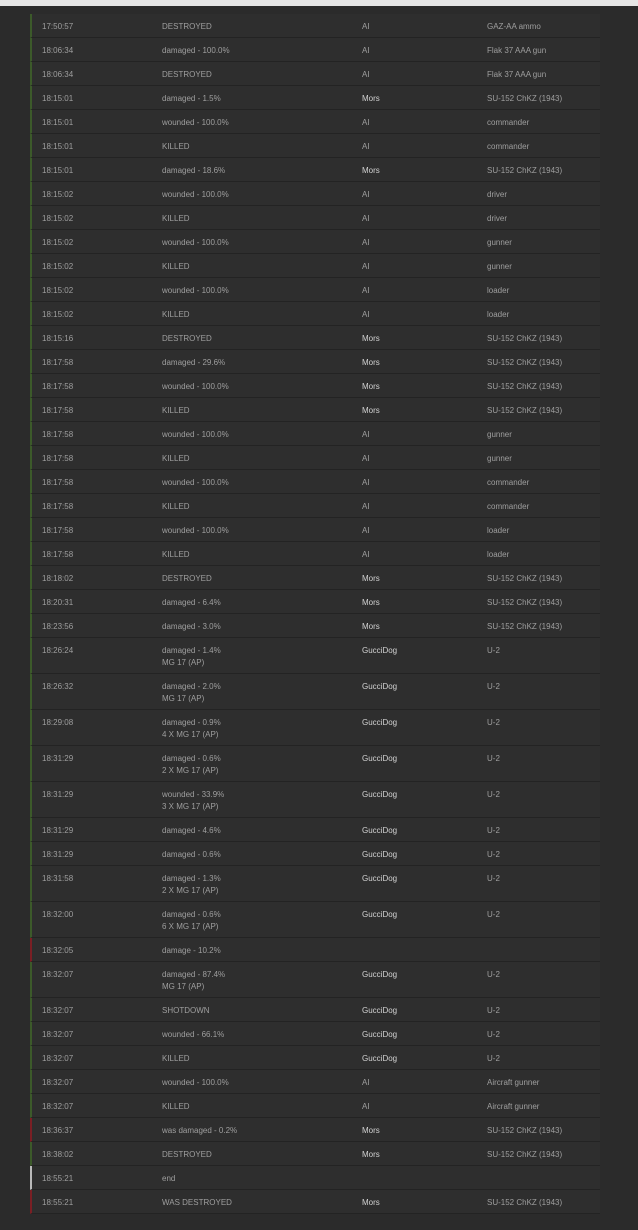 This screenshot has width=638, height=1230. I want to click on event-text: damaged - 18.6%, so click(194, 170).